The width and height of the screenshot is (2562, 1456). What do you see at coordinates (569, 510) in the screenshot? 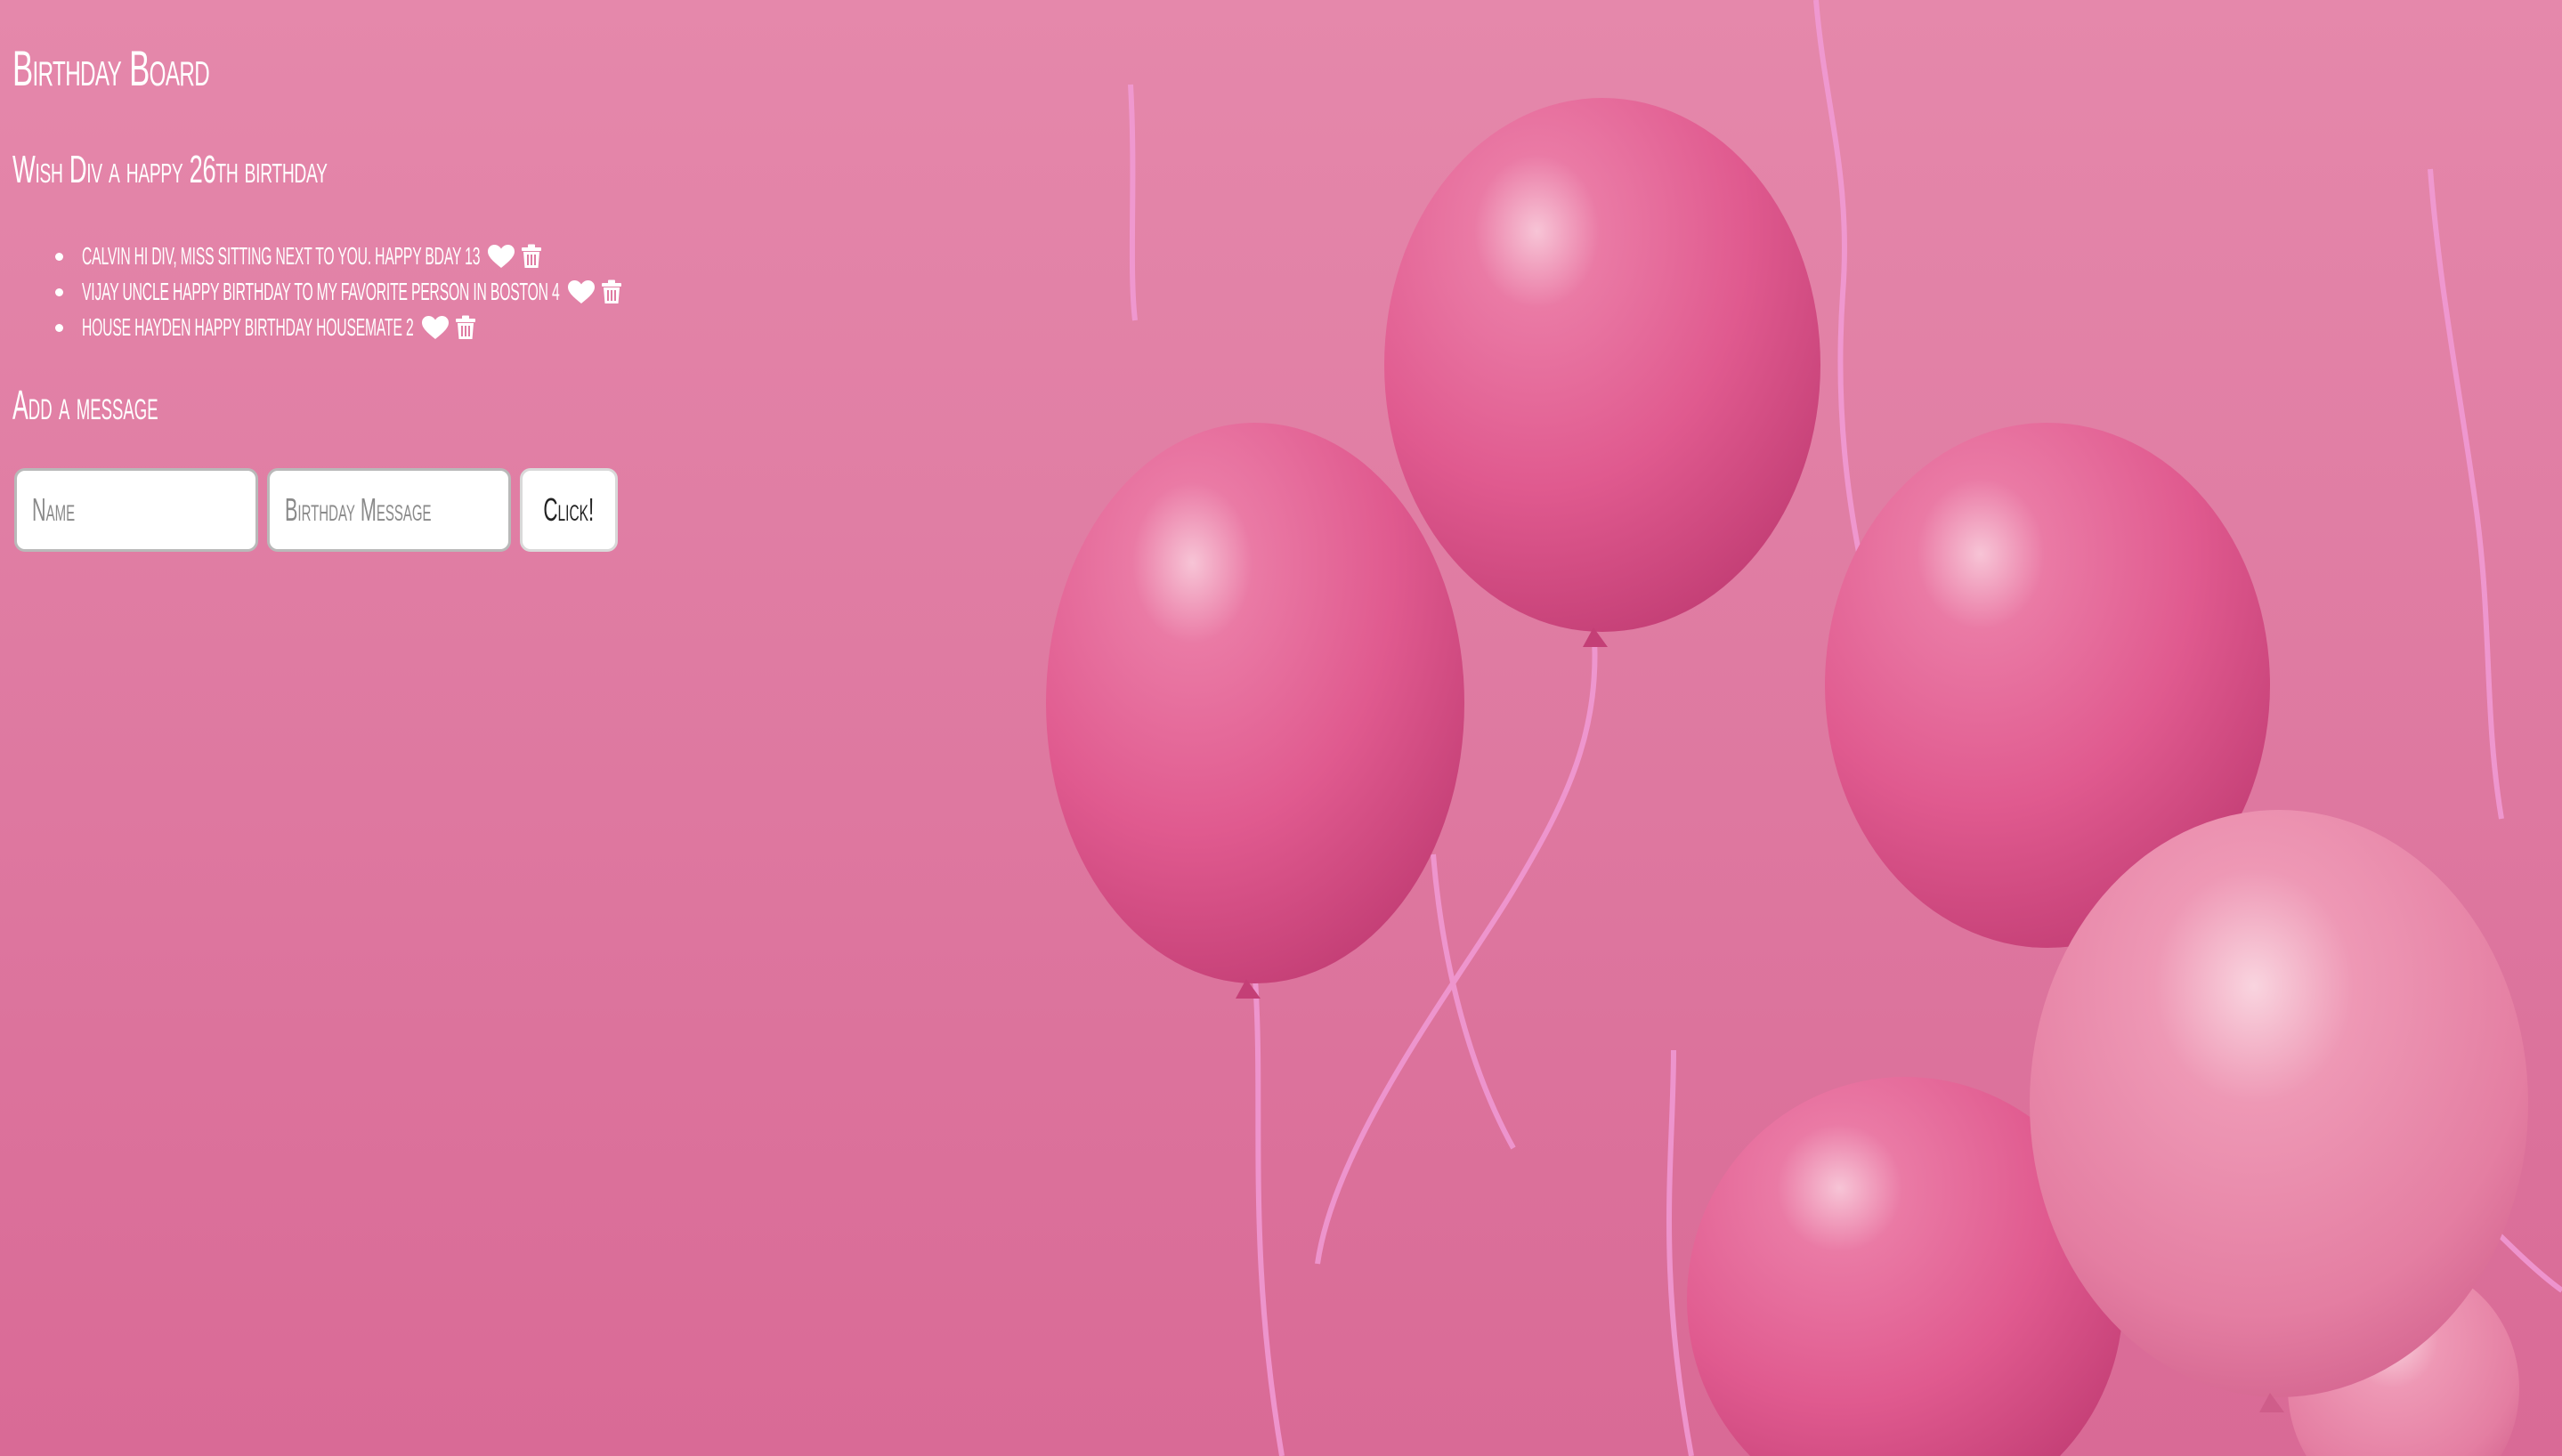
I see `submit-button: Click!` at bounding box center [569, 510].